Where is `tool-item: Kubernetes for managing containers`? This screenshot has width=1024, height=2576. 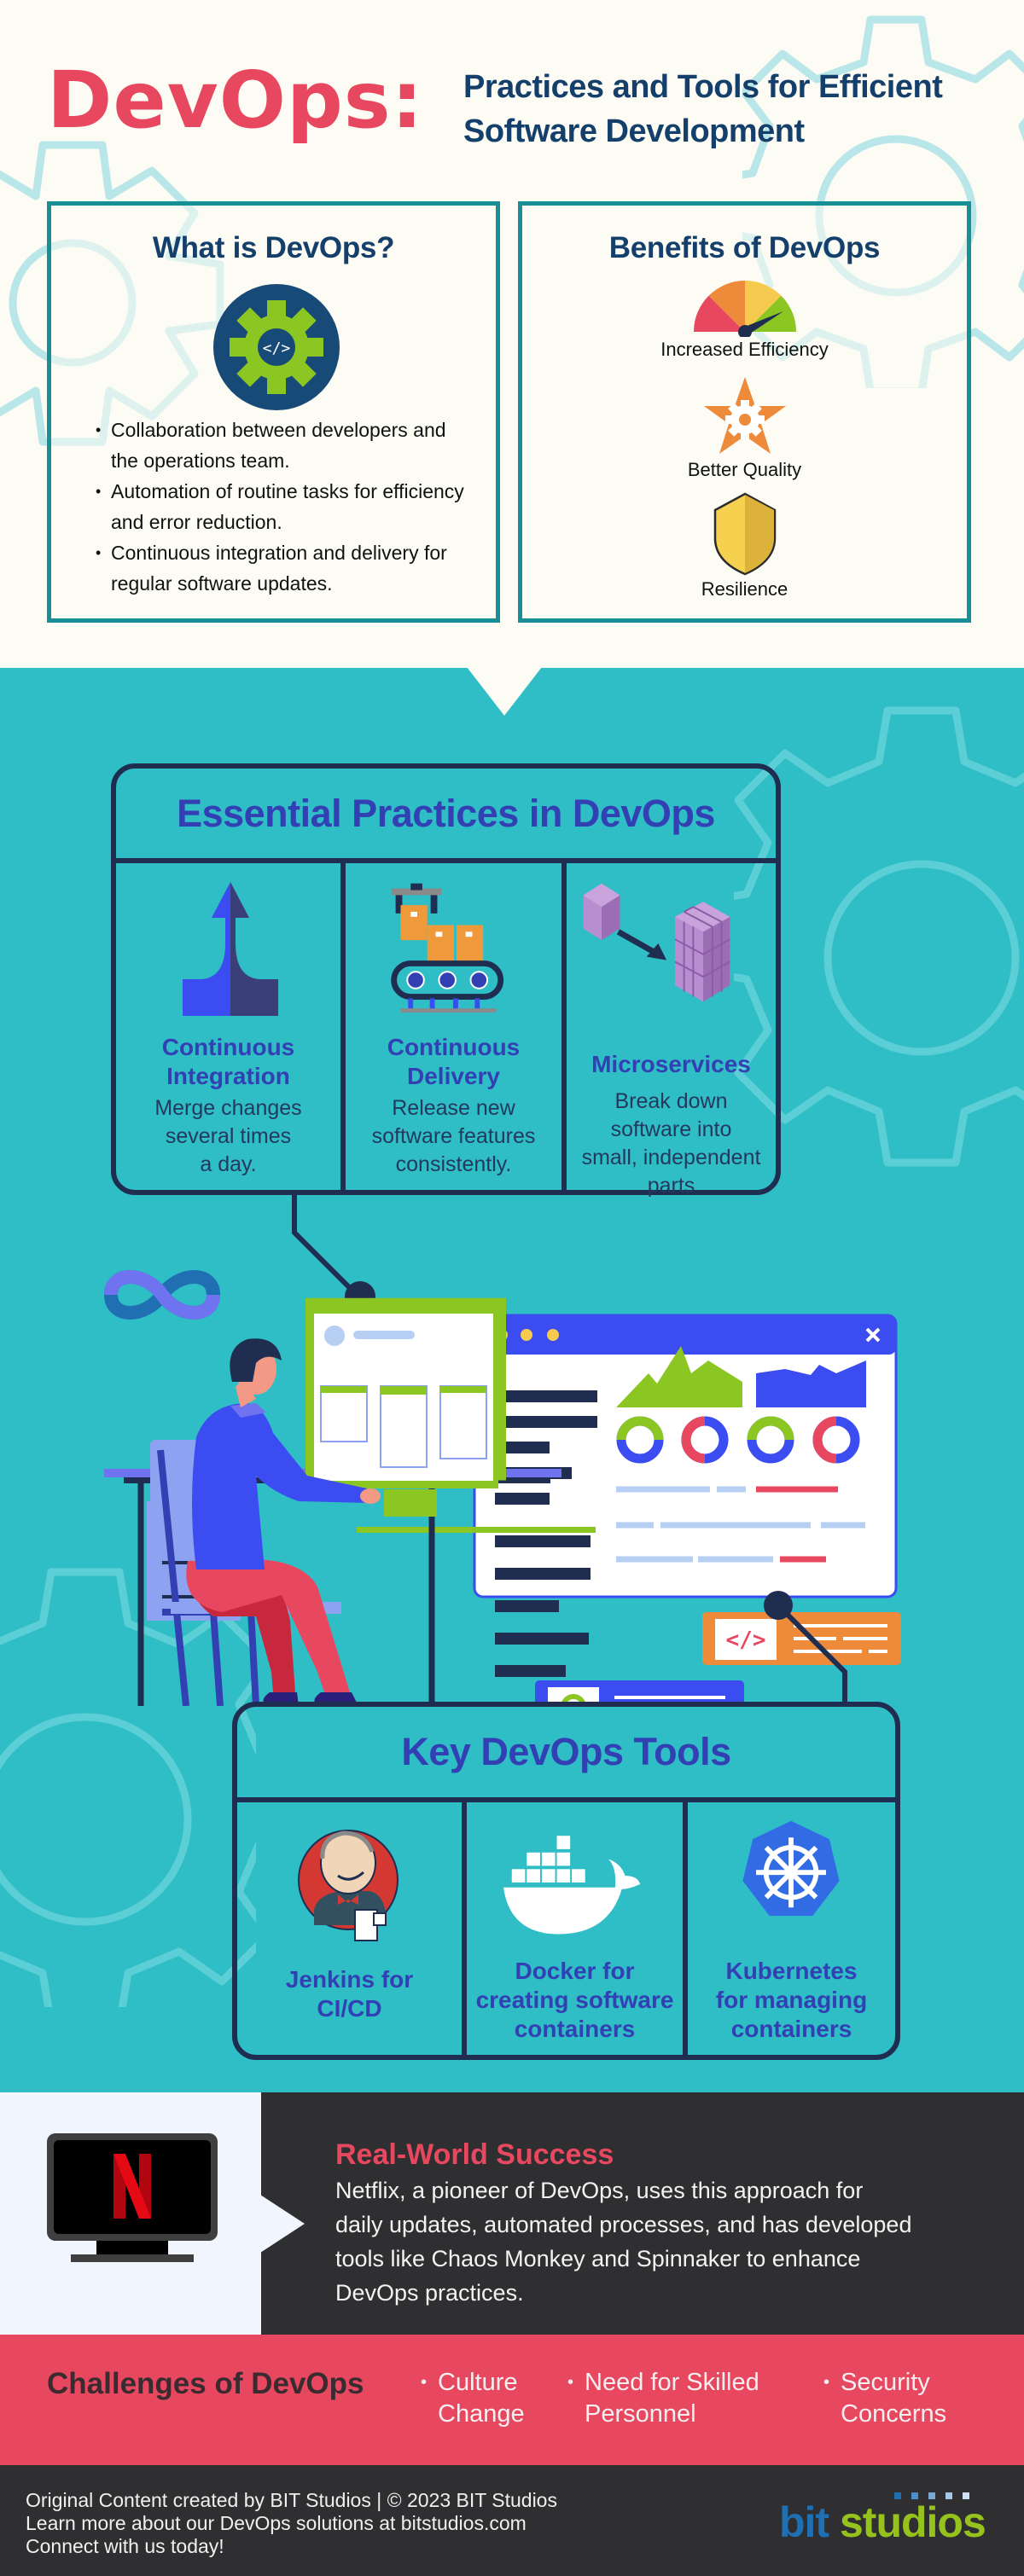 tool-item: Kubernetes for managing containers is located at coordinates (789, 1926).